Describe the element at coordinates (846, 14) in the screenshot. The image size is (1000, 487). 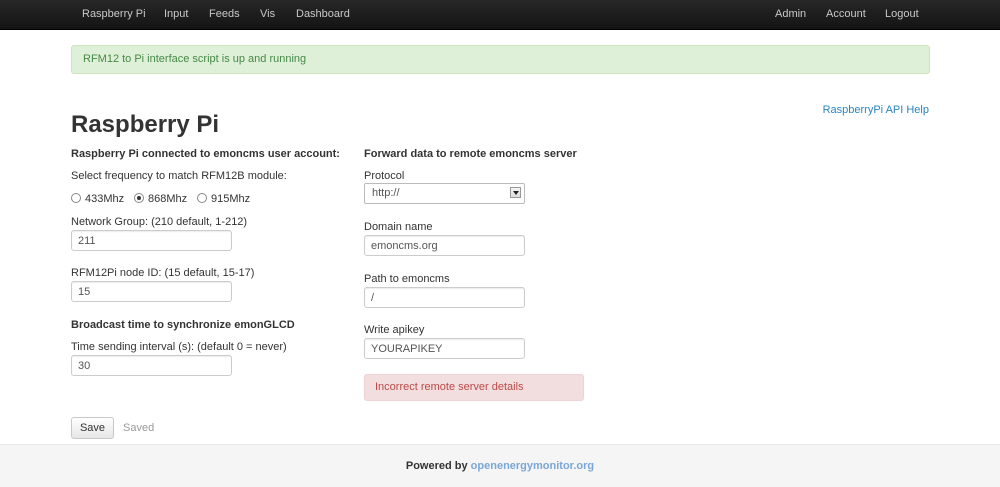
I see `nav-account: Account` at that location.